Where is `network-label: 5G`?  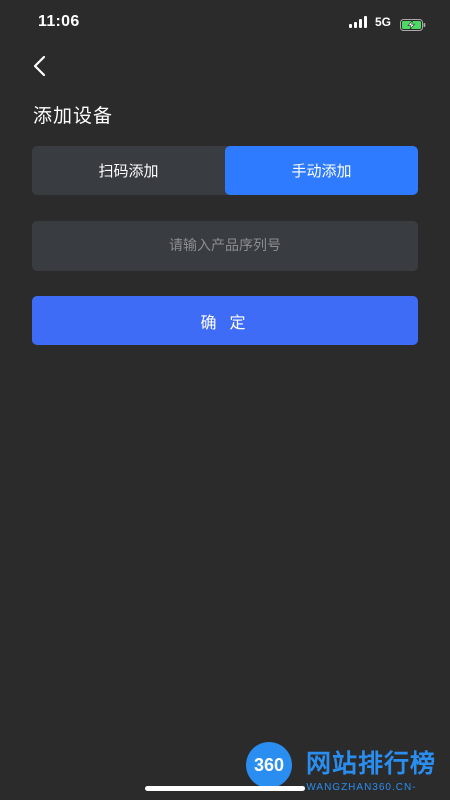
network-label: 5G is located at coordinates (383, 22).